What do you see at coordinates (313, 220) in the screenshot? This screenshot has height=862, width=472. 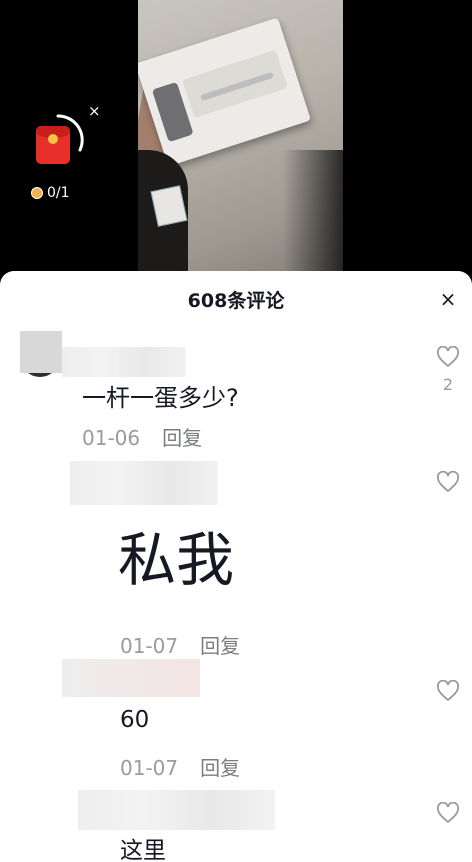 I see `video-shadow` at bounding box center [313, 220].